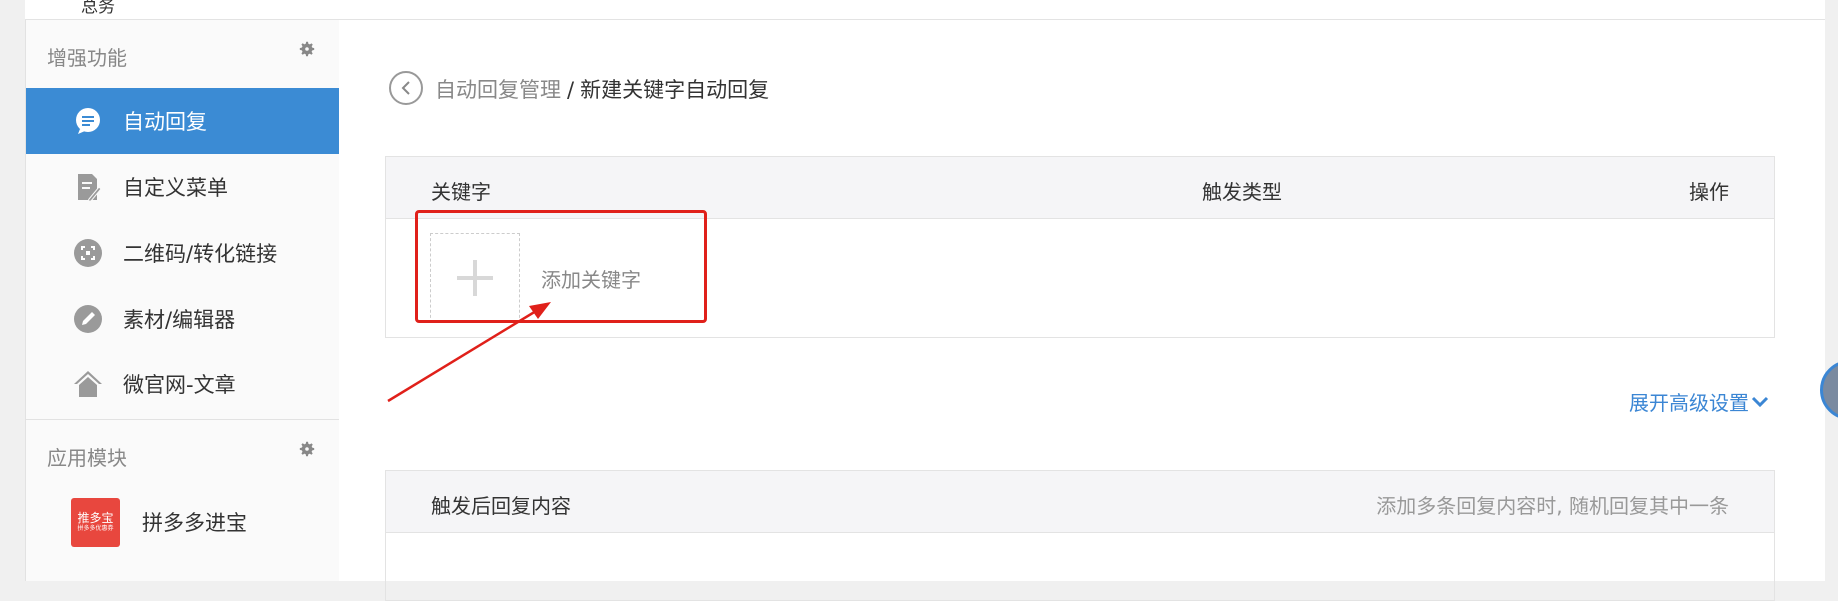  Describe the element at coordinates (95, 528) in the screenshot. I see `app-logo-subtext: 拼多多优惠券` at that location.